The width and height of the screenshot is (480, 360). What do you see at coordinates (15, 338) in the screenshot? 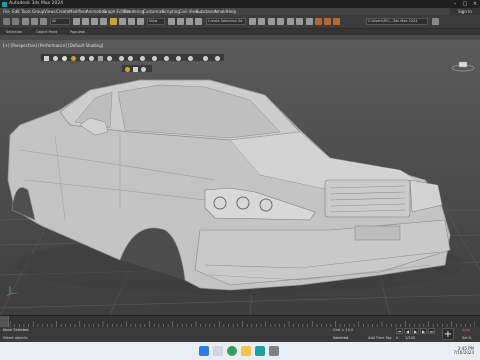
I see `status-prompt: Select objects` at bounding box center [15, 338].